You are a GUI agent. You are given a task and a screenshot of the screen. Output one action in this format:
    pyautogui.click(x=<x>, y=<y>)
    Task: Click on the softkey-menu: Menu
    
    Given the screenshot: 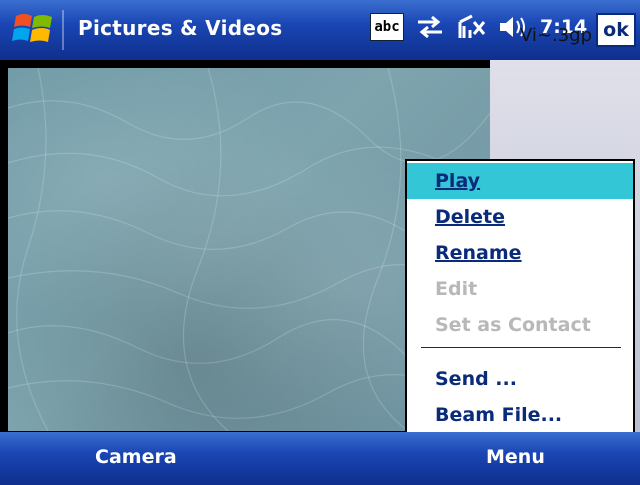 What is the action you would take?
    pyautogui.click(x=515, y=457)
    